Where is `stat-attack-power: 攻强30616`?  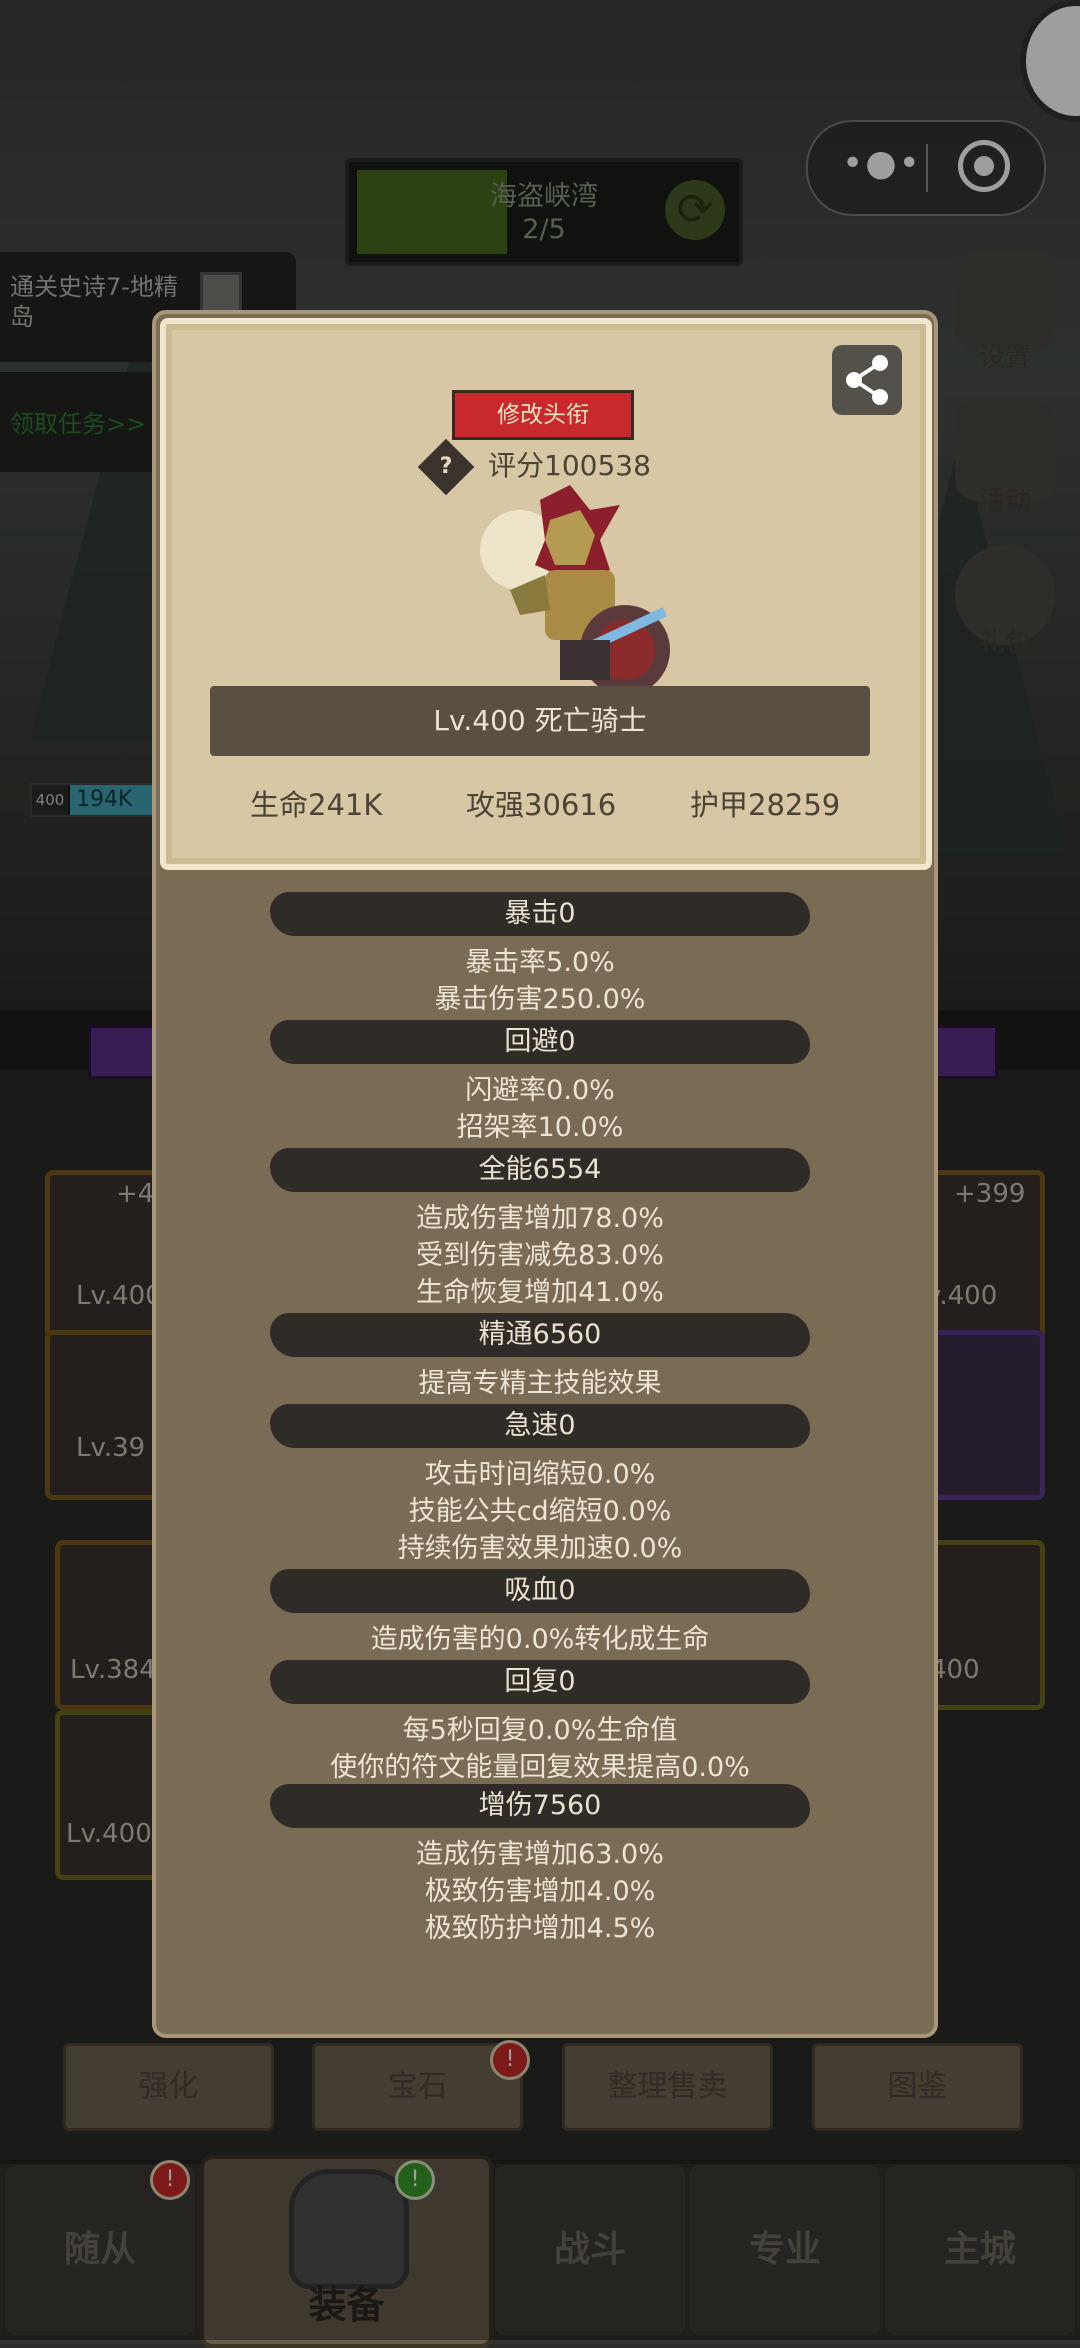 stat-attack-power: 攻强30616 is located at coordinates (541, 805).